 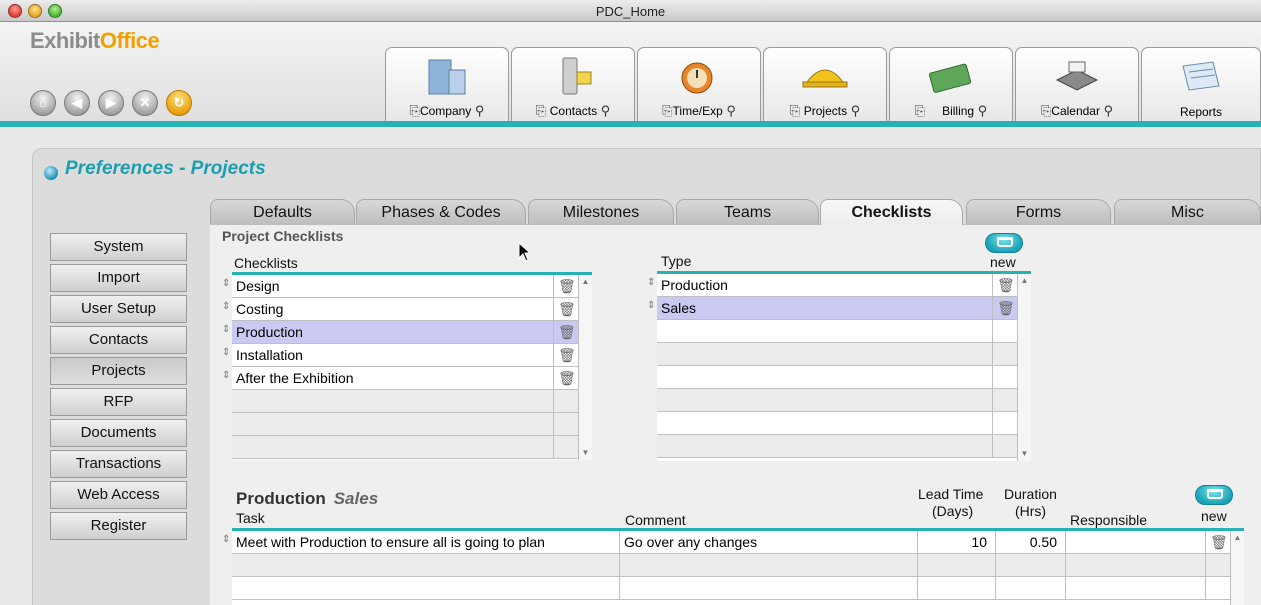 What do you see at coordinates (77, 103) in the screenshot?
I see `back-icon: ◀` at bounding box center [77, 103].